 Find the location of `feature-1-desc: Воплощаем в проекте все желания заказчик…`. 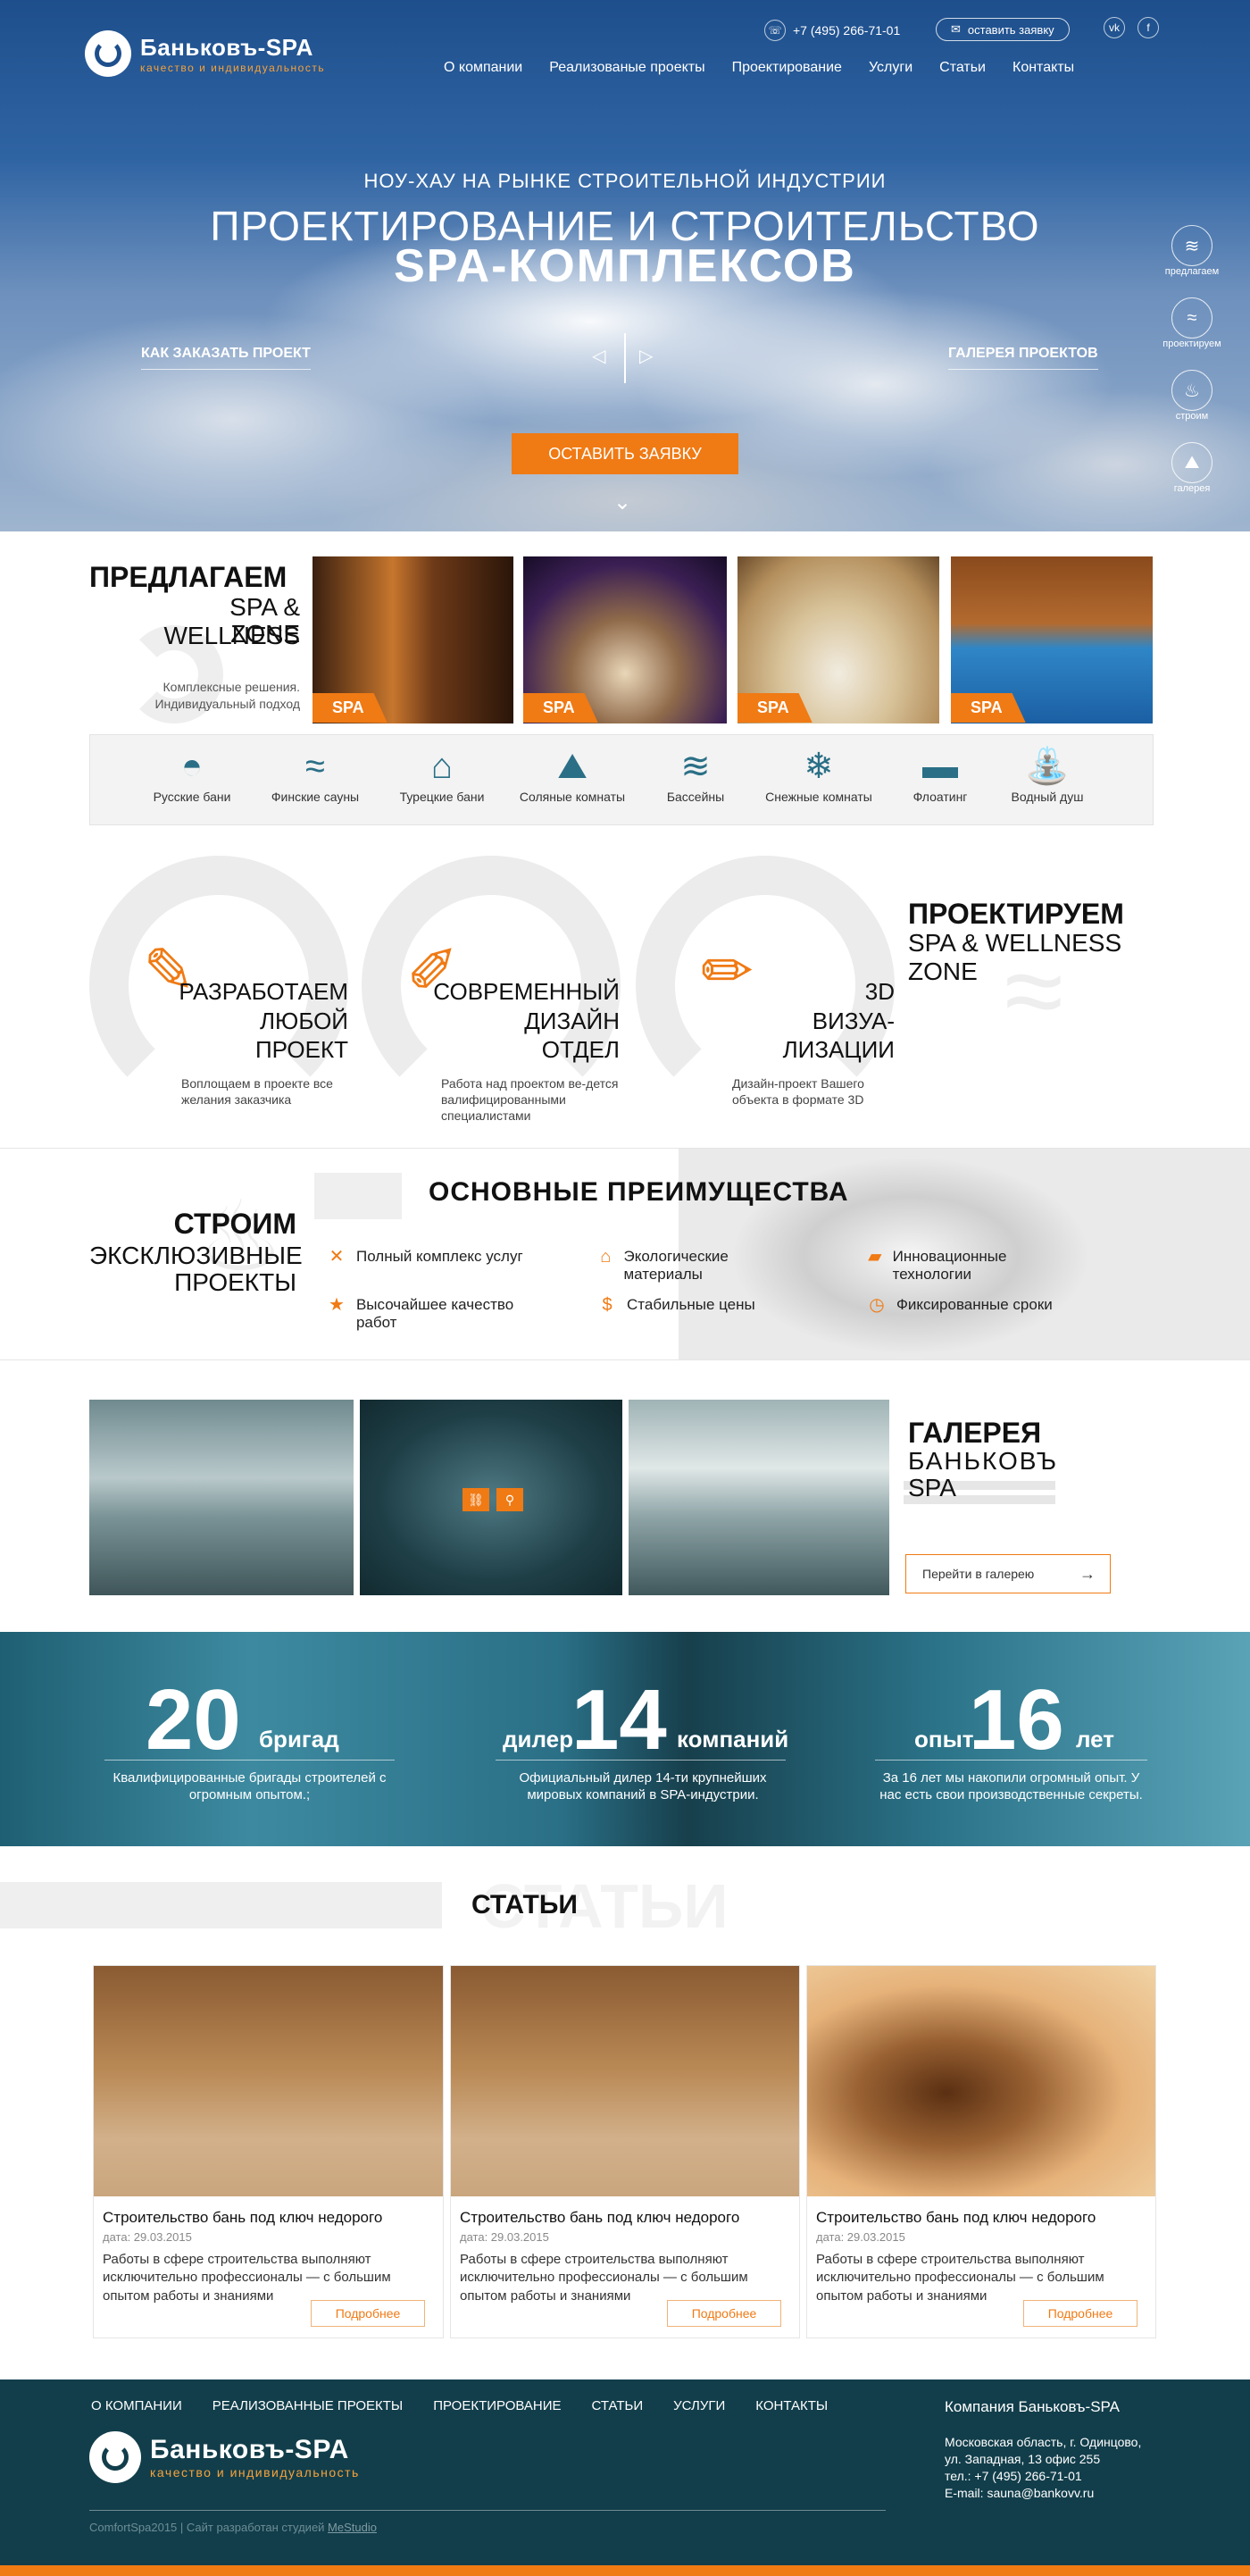

feature-1-desc: Воплощаем в проекте все желания заказчик… is located at coordinates (257, 1092).